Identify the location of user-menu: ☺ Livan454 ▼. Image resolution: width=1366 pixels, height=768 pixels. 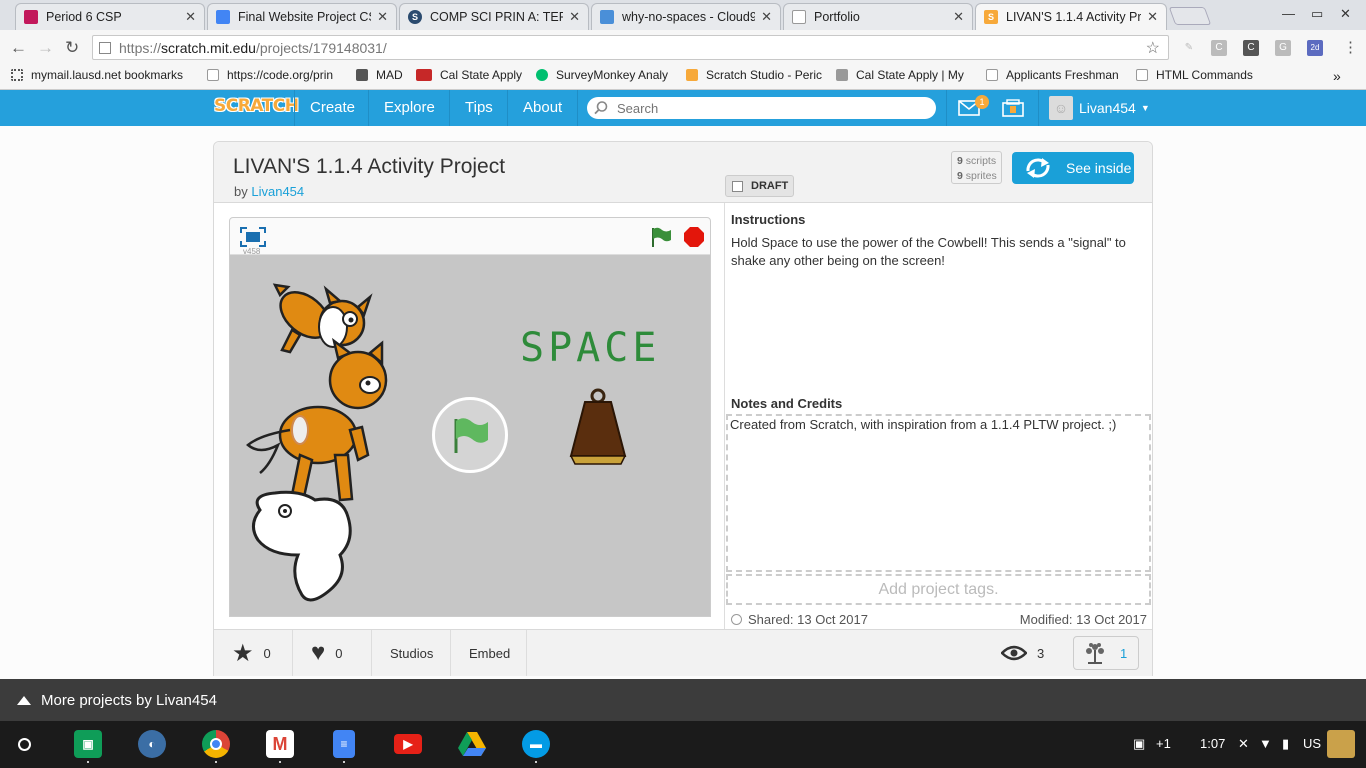
(1094, 108).